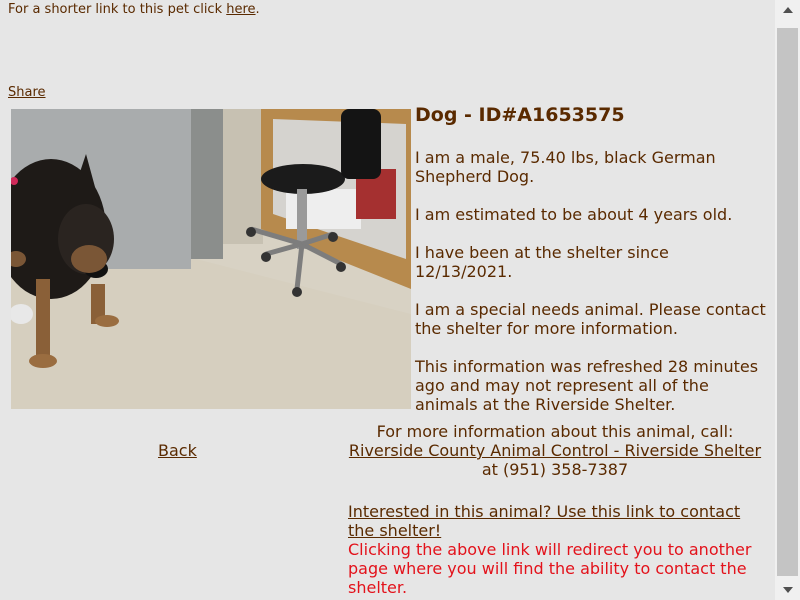 Image resolution: width=800 pixels, height=600 pixels. Describe the element at coordinates (787, 590) in the screenshot. I see `scroll-down-arrow-icon` at that location.